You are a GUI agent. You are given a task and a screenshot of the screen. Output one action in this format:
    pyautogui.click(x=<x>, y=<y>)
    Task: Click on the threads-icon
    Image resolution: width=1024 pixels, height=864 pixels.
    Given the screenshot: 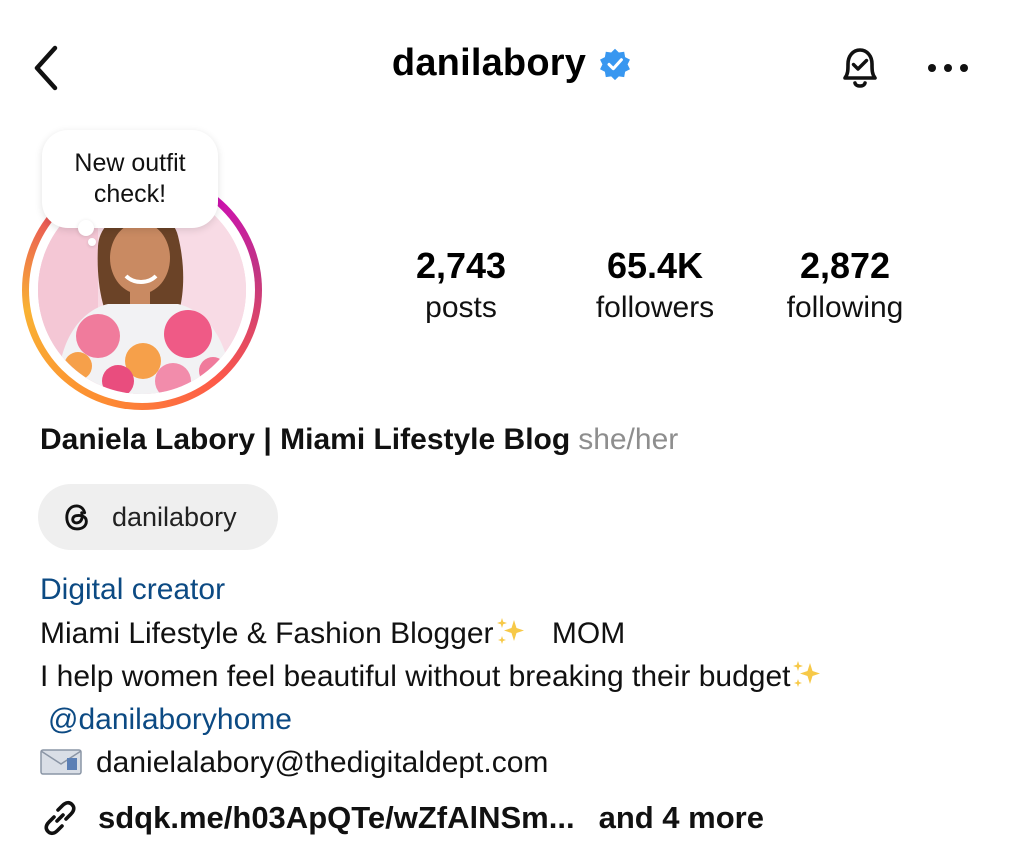 What is the action you would take?
    pyautogui.click(x=76, y=517)
    